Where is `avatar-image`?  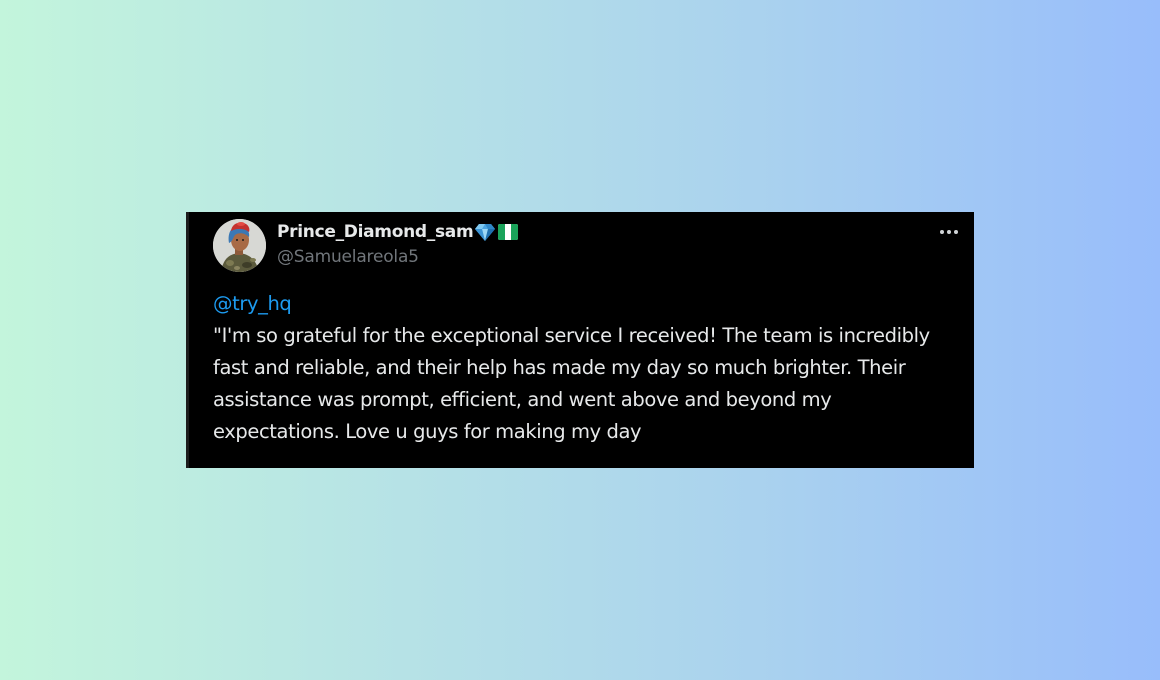
avatar-image is located at coordinates (239, 245).